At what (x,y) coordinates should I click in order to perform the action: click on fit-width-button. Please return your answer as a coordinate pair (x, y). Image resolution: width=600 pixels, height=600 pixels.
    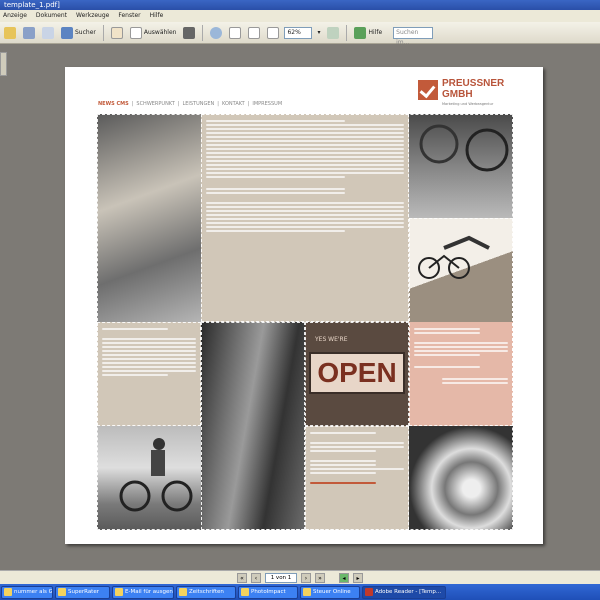
    Looking at the image, I should click on (273, 33).